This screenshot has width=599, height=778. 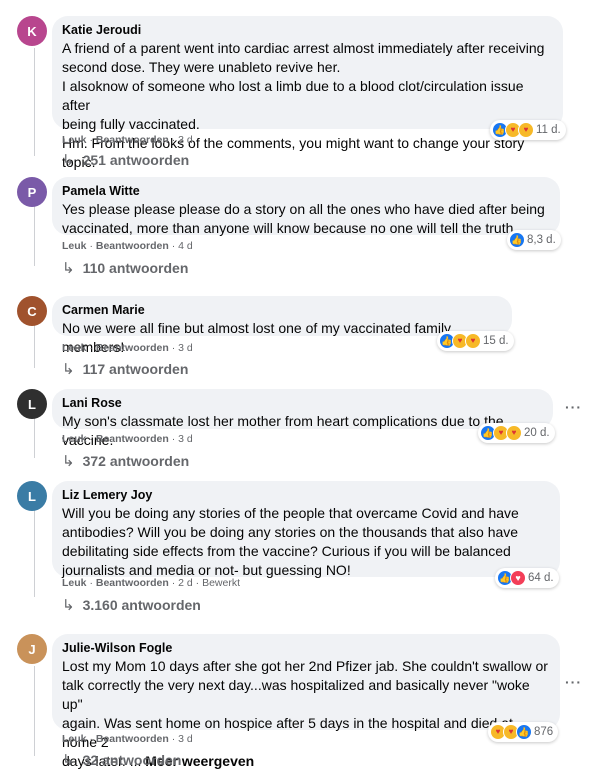 I want to click on love-icon: ♥, so click(x=518, y=578).